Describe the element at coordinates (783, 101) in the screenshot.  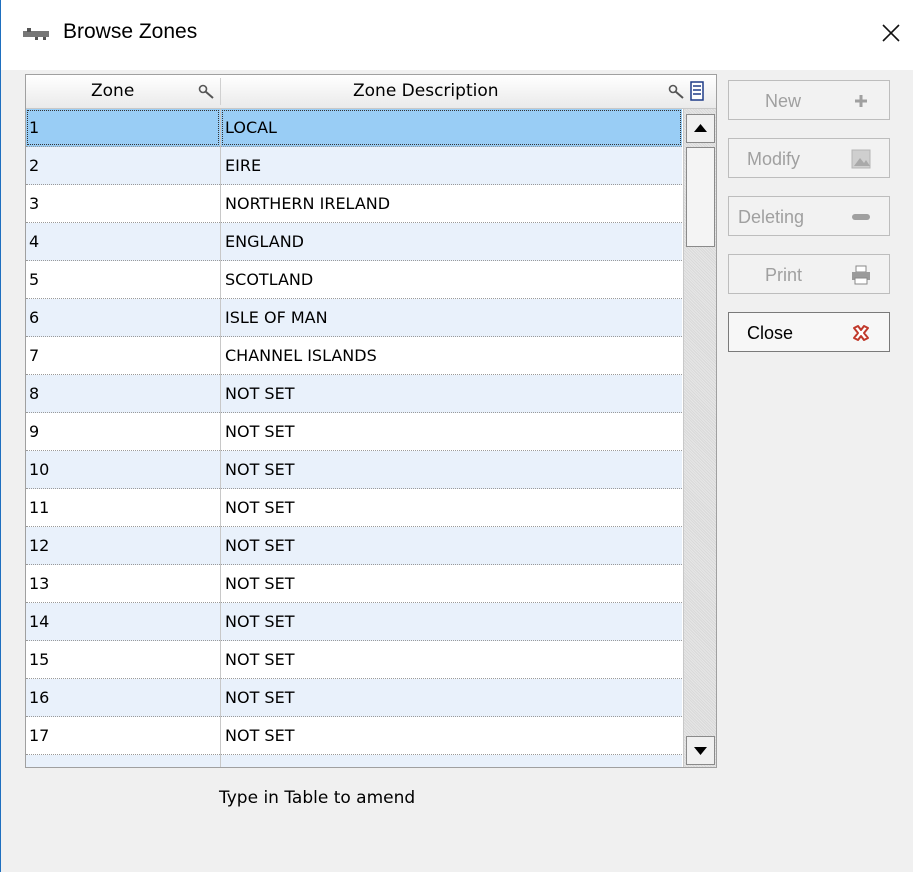
I see `new-button-label: New` at that location.